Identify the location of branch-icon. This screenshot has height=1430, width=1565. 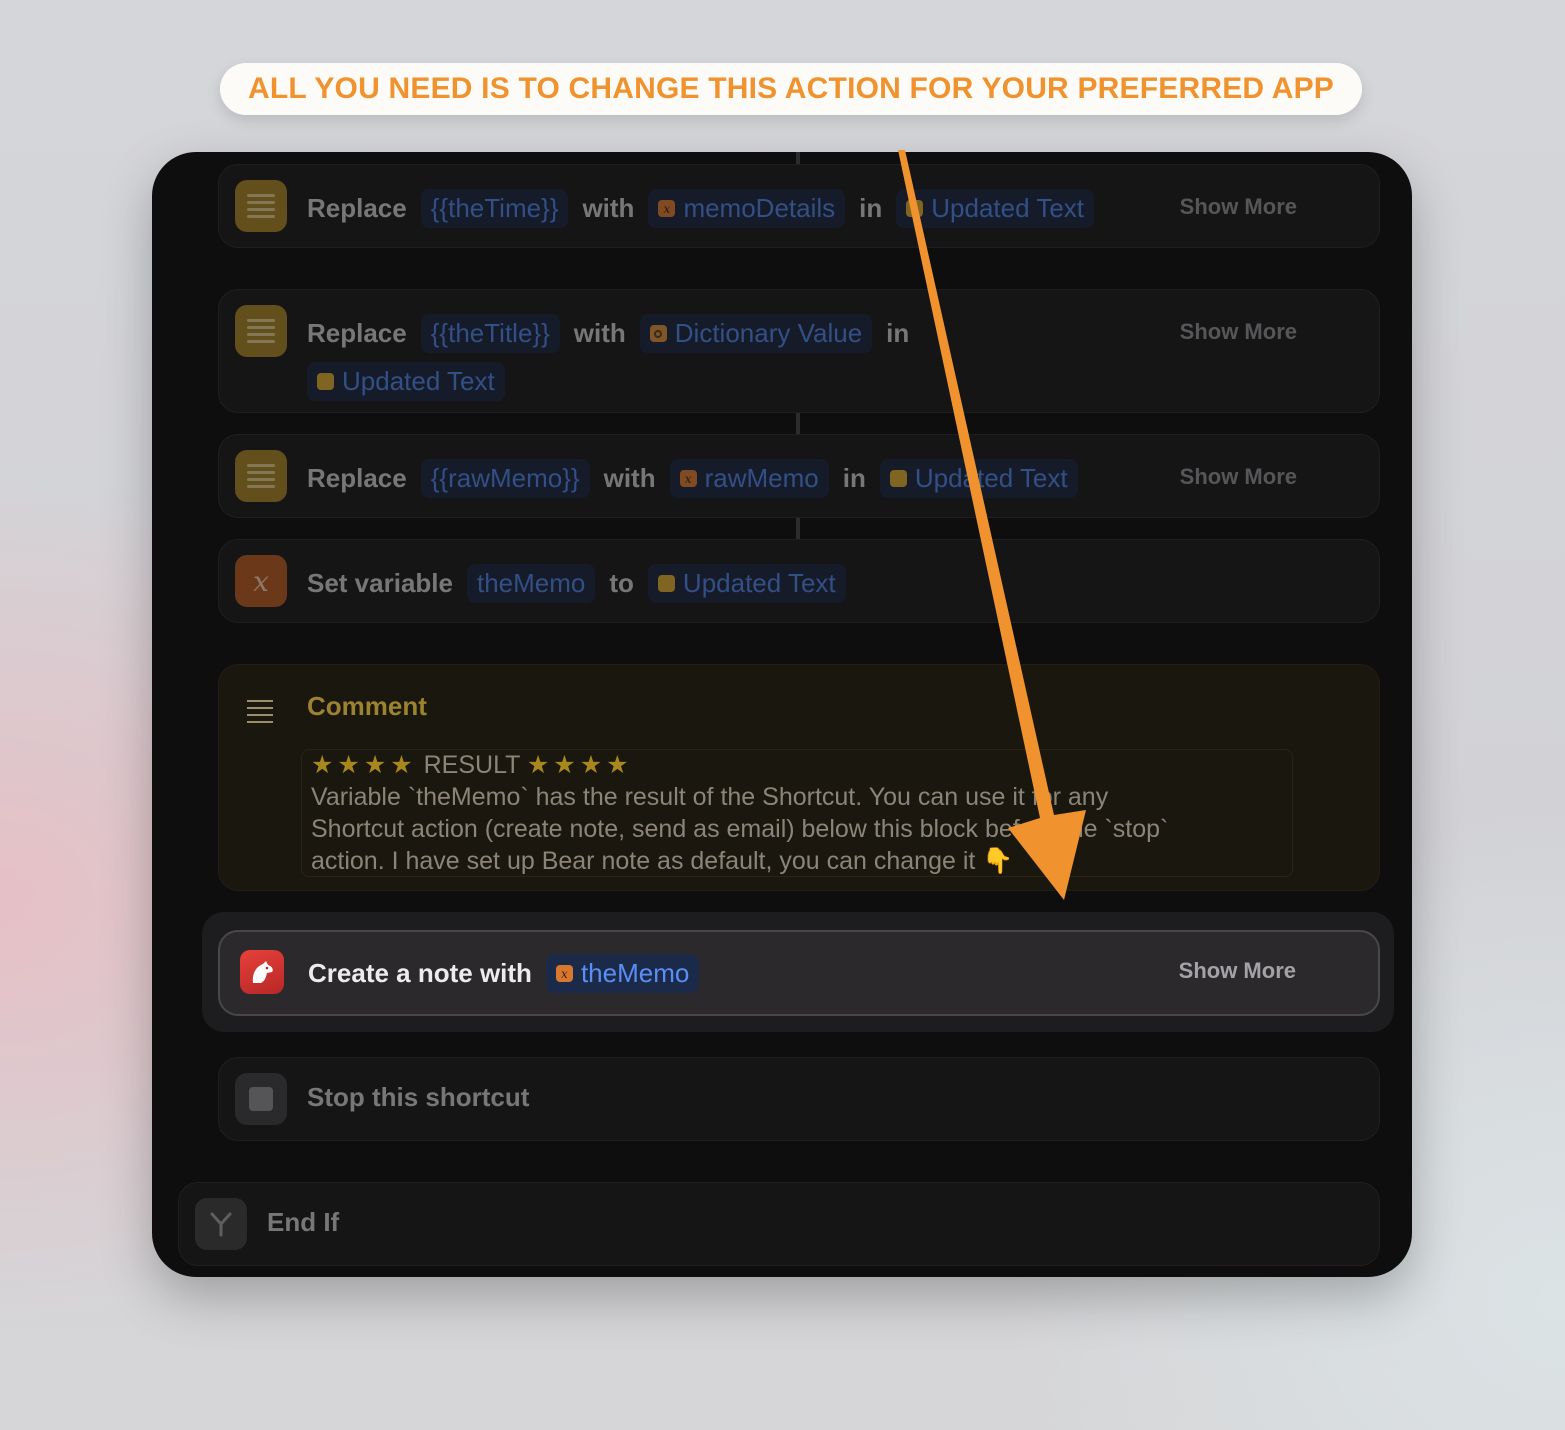
(221, 1224).